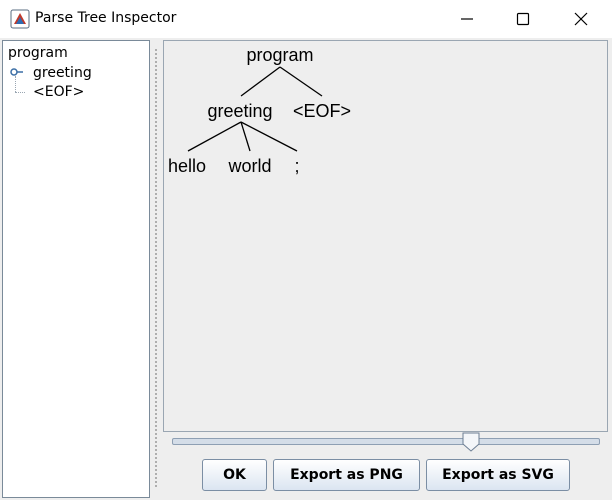 Image resolution: width=612 pixels, height=500 pixels. I want to click on close-button, so click(581, 19).